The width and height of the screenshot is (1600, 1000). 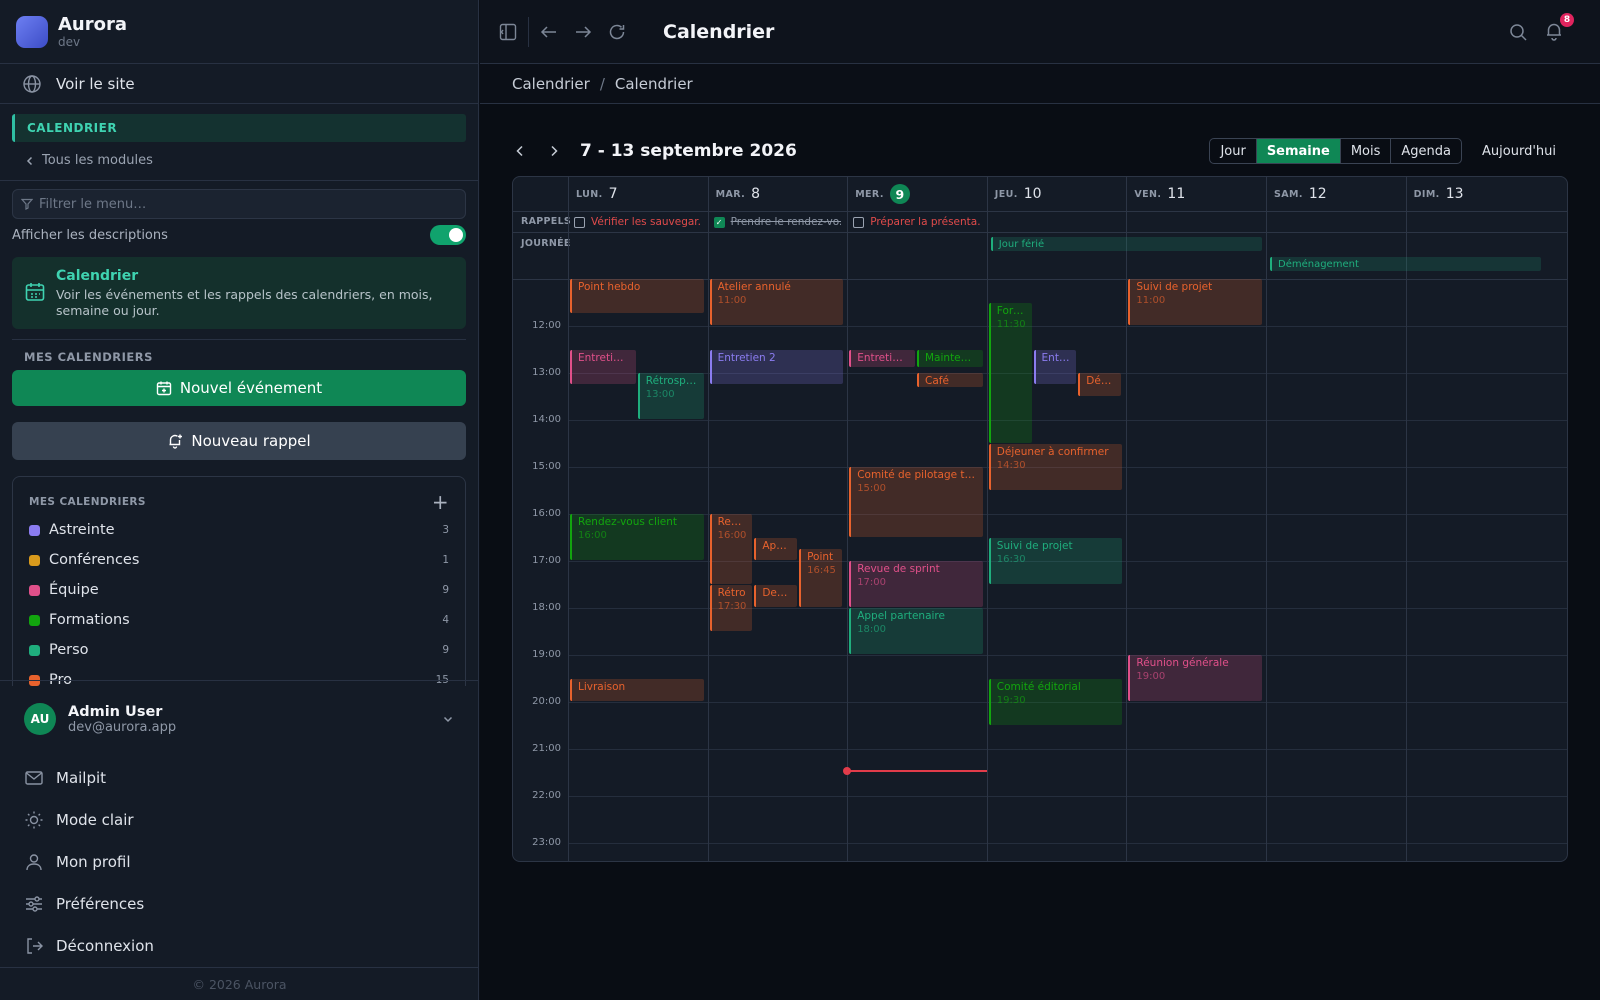 What do you see at coordinates (603, 366) in the screenshot?
I see `calendar-event: Entretien 1` at bounding box center [603, 366].